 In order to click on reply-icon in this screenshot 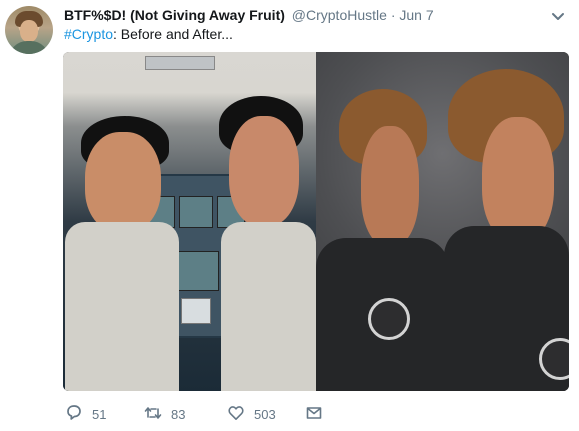, I will do `click(74, 412)`.